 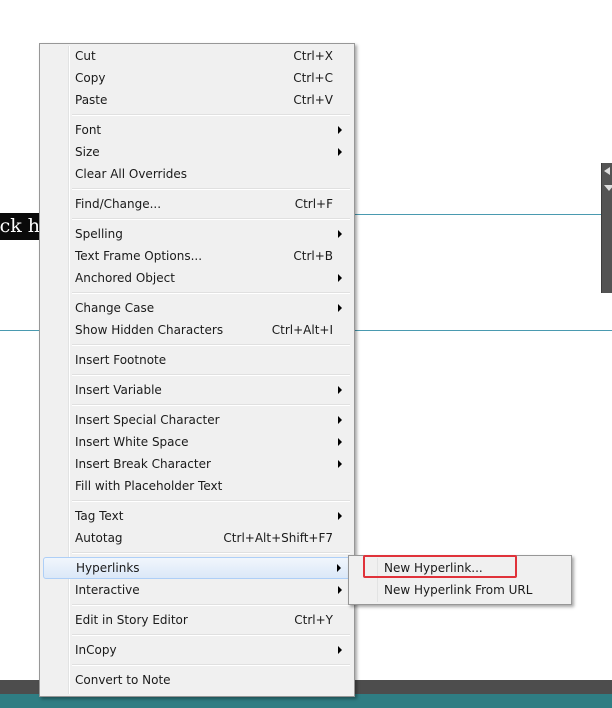 What do you see at coordinates (197, 78) in the screenshot?
I see `menu-item-copy: Copy Ctrl+C` at bounding box center [197, 78].